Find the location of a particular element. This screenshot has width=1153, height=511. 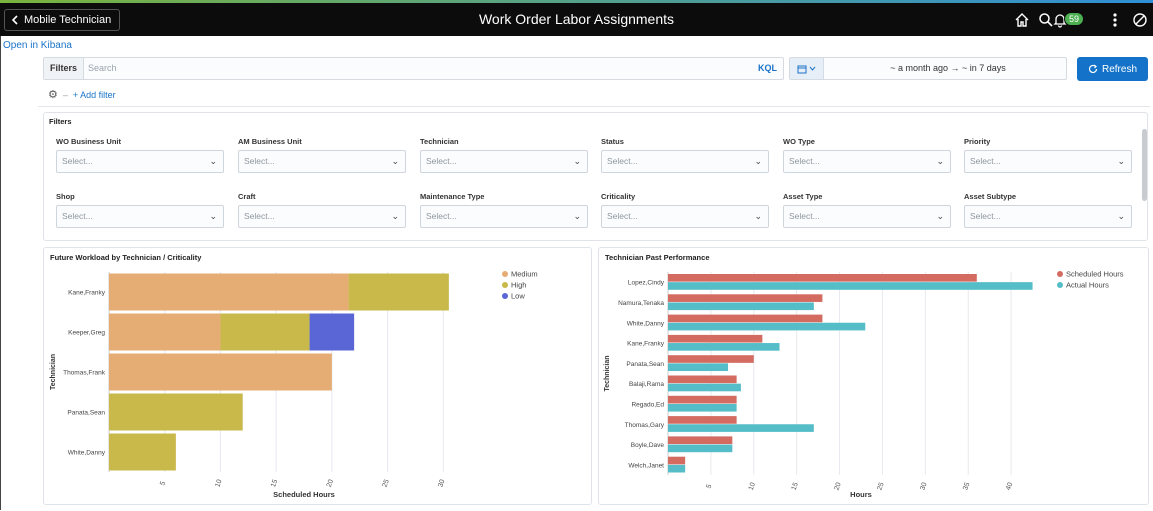

chevron-down-icon is located at coordinates (812, 68).